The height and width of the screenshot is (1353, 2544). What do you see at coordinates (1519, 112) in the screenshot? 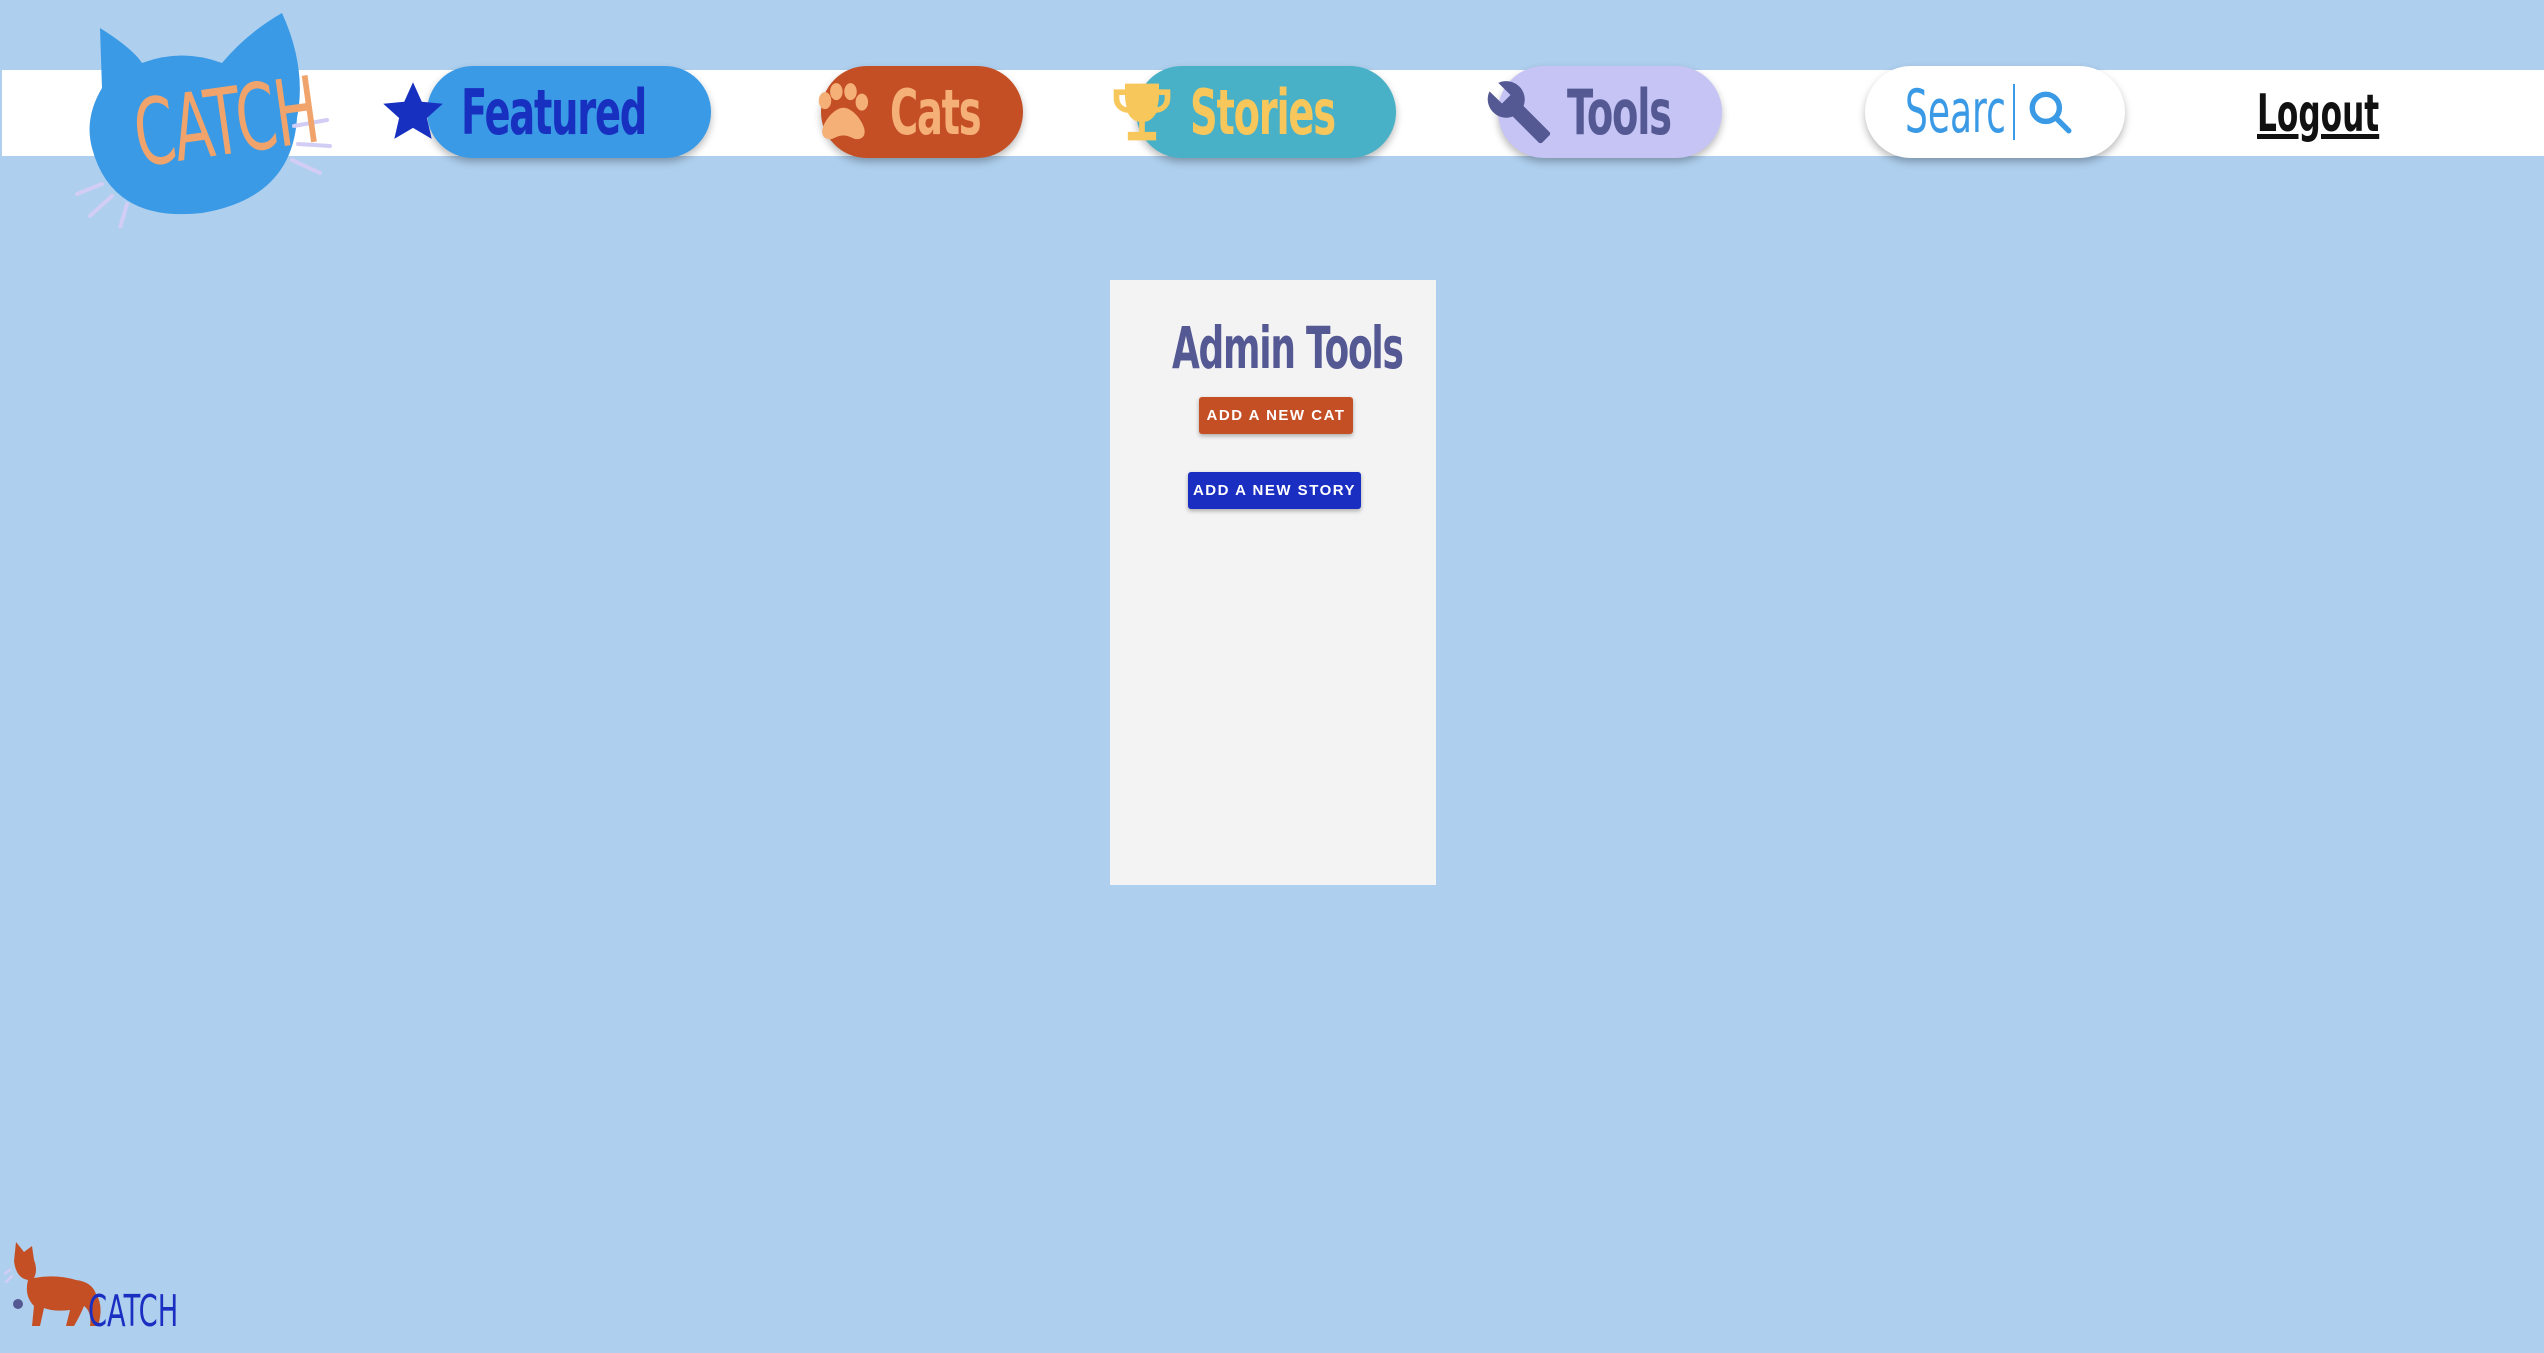
I see `wrench-icon` at bounding box center [1519, 112].